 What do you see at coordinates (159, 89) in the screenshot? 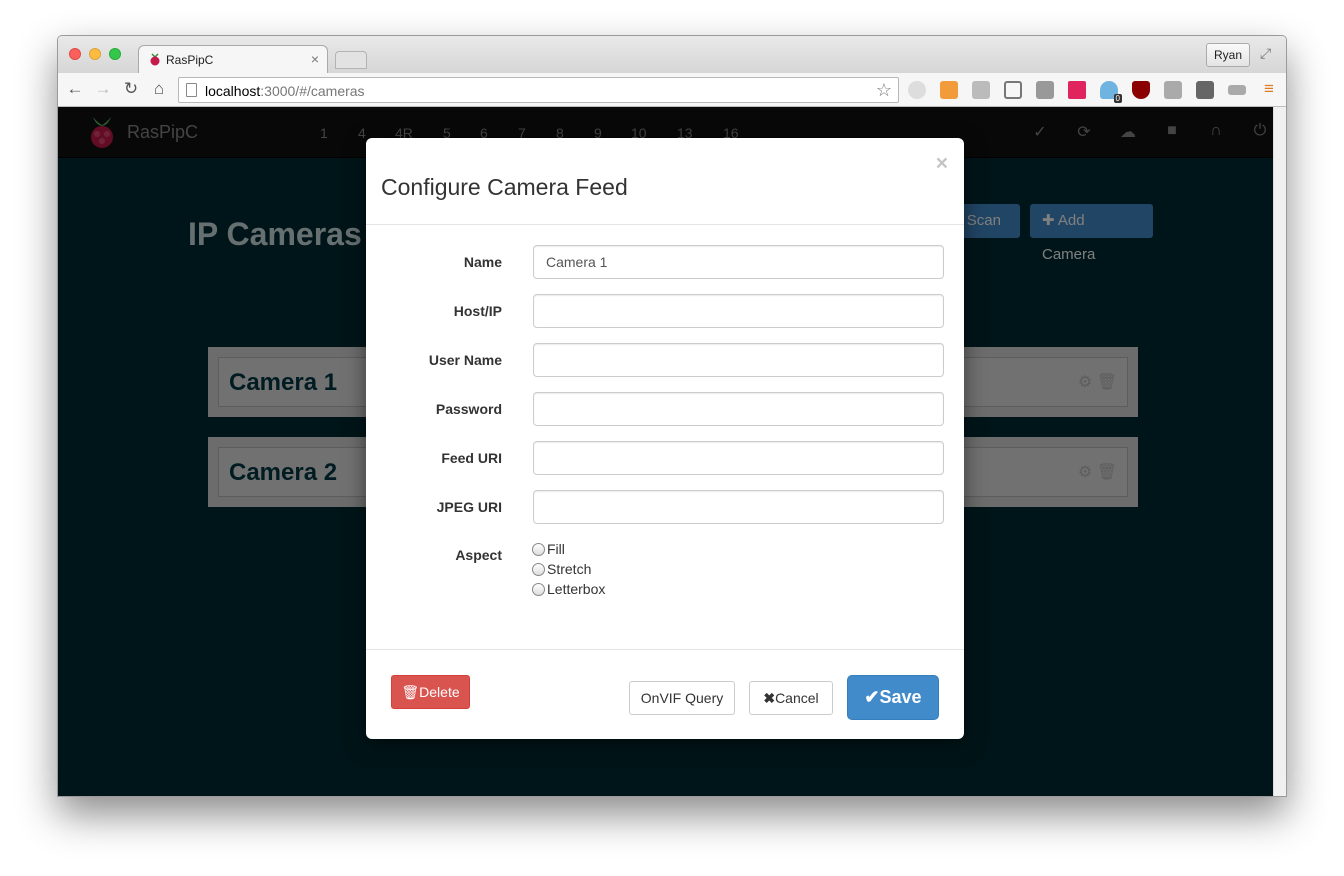
I see `home-icon: ⌂` at bounding box center [159, 89].